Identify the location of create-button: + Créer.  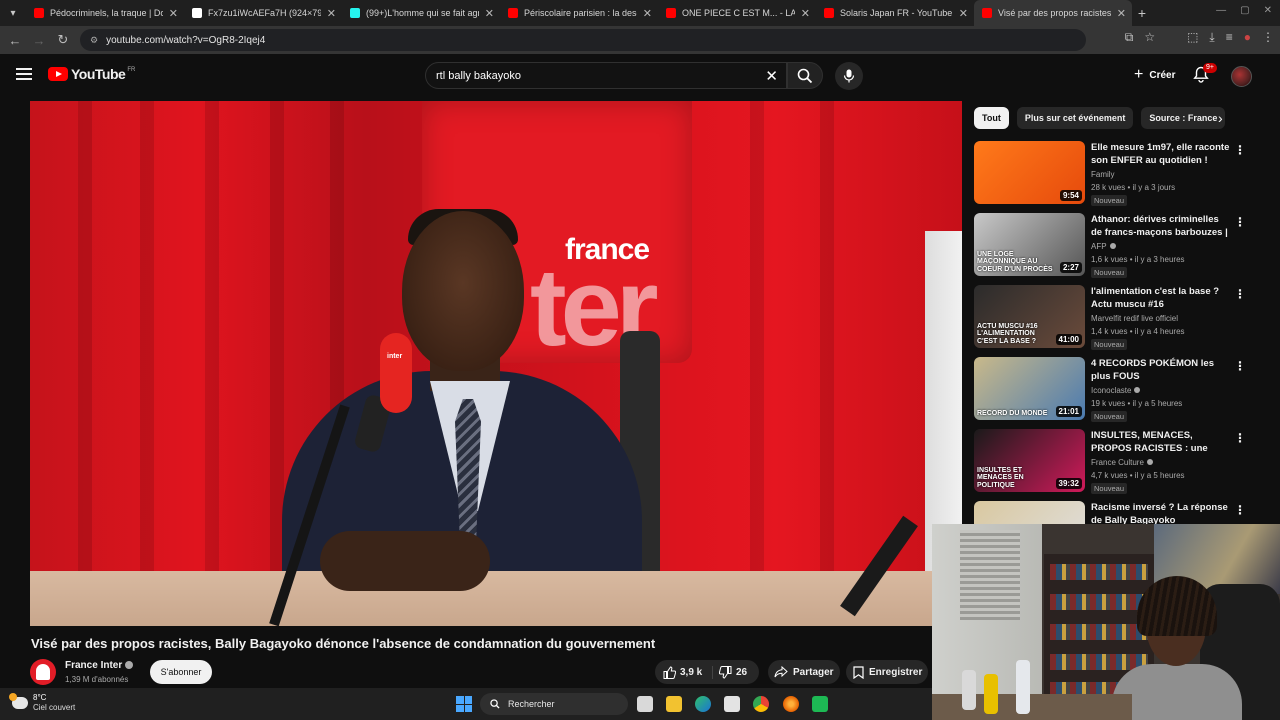
(1154, 75).